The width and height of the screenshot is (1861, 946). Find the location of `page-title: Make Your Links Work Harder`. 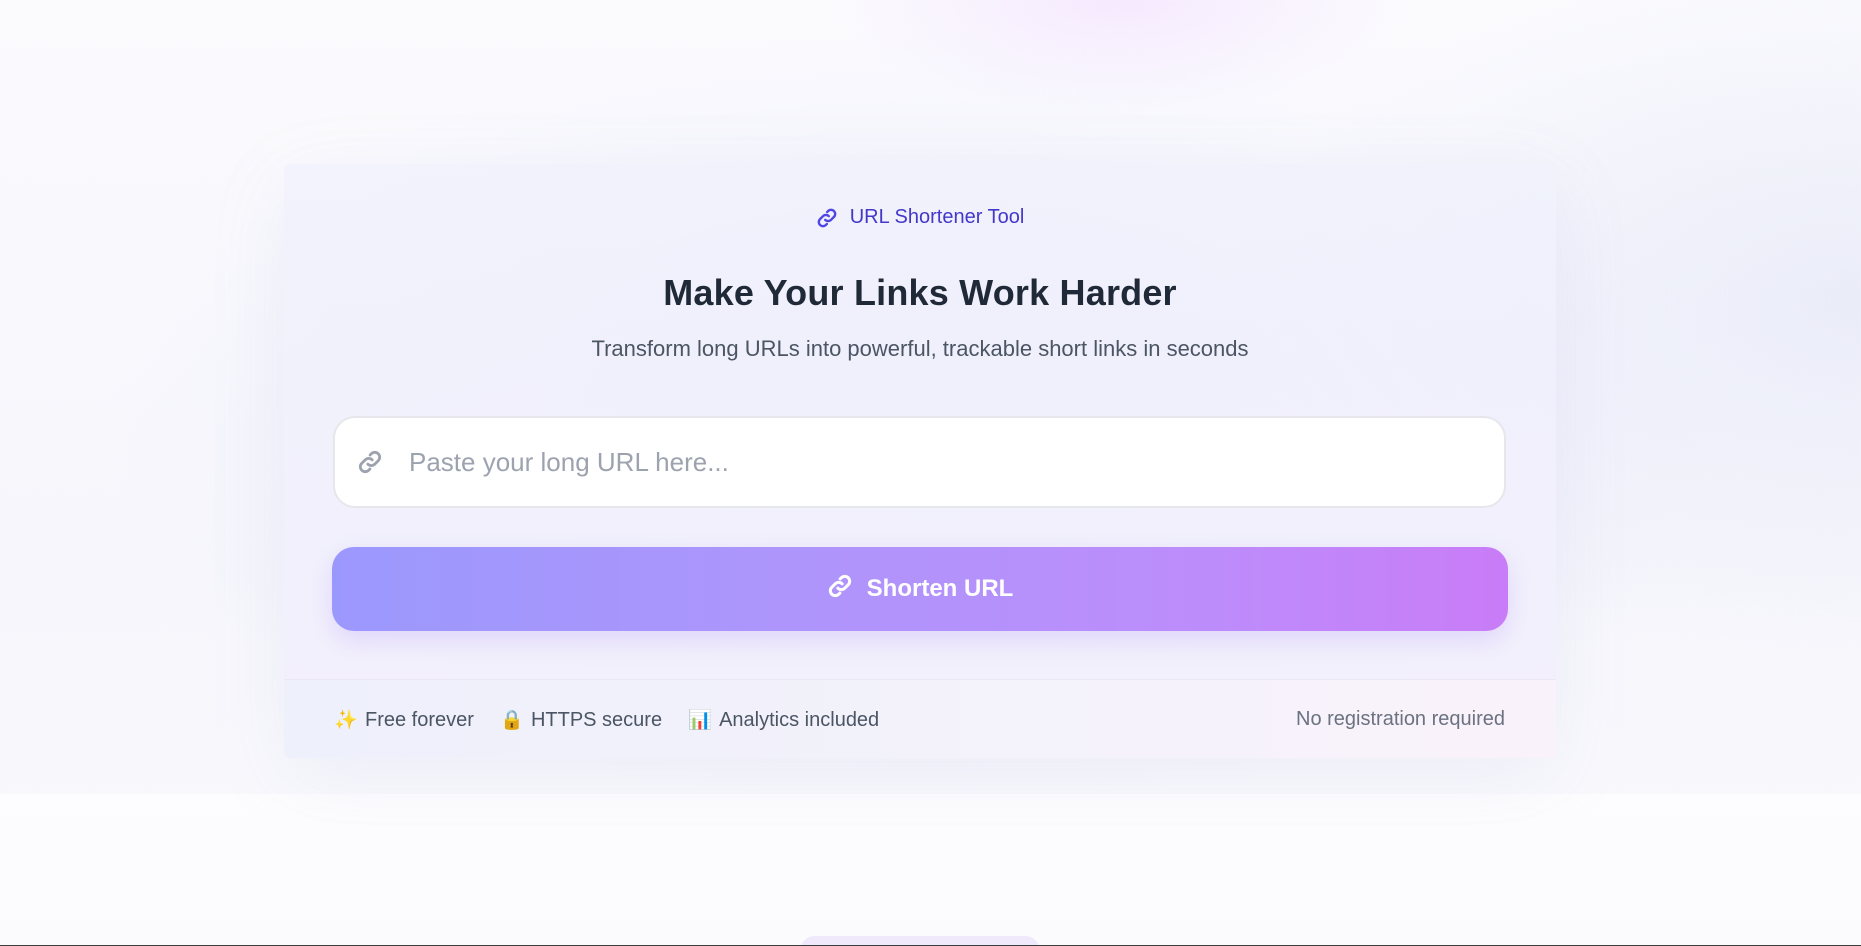

page-title: Make Your Links Work Harder is located at coordinates (920, 292).